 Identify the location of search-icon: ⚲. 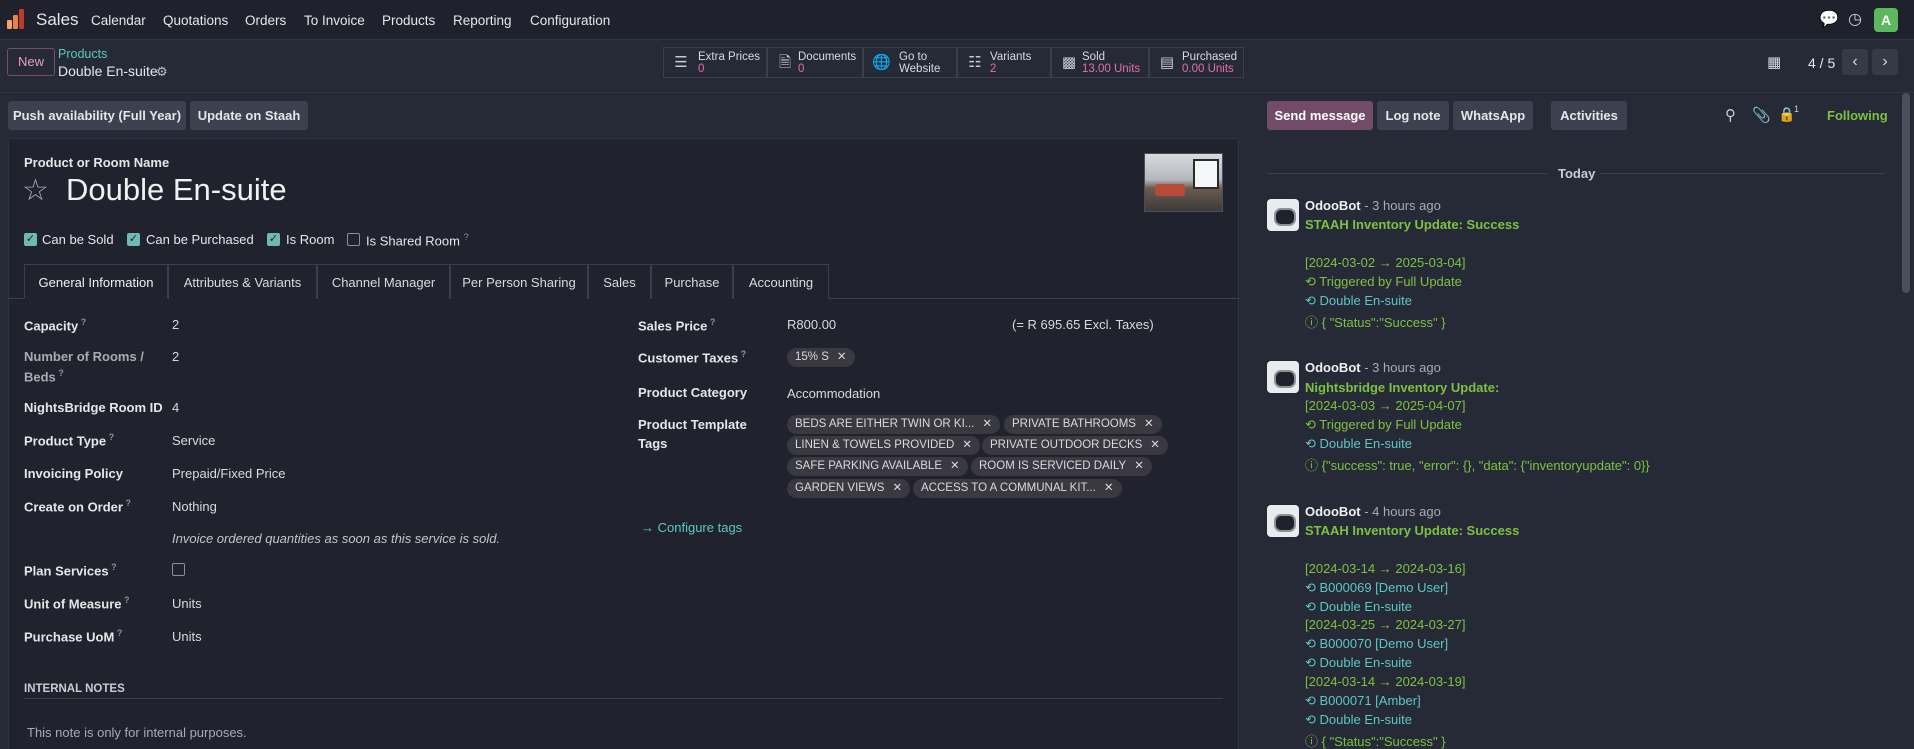
(1730, 115).